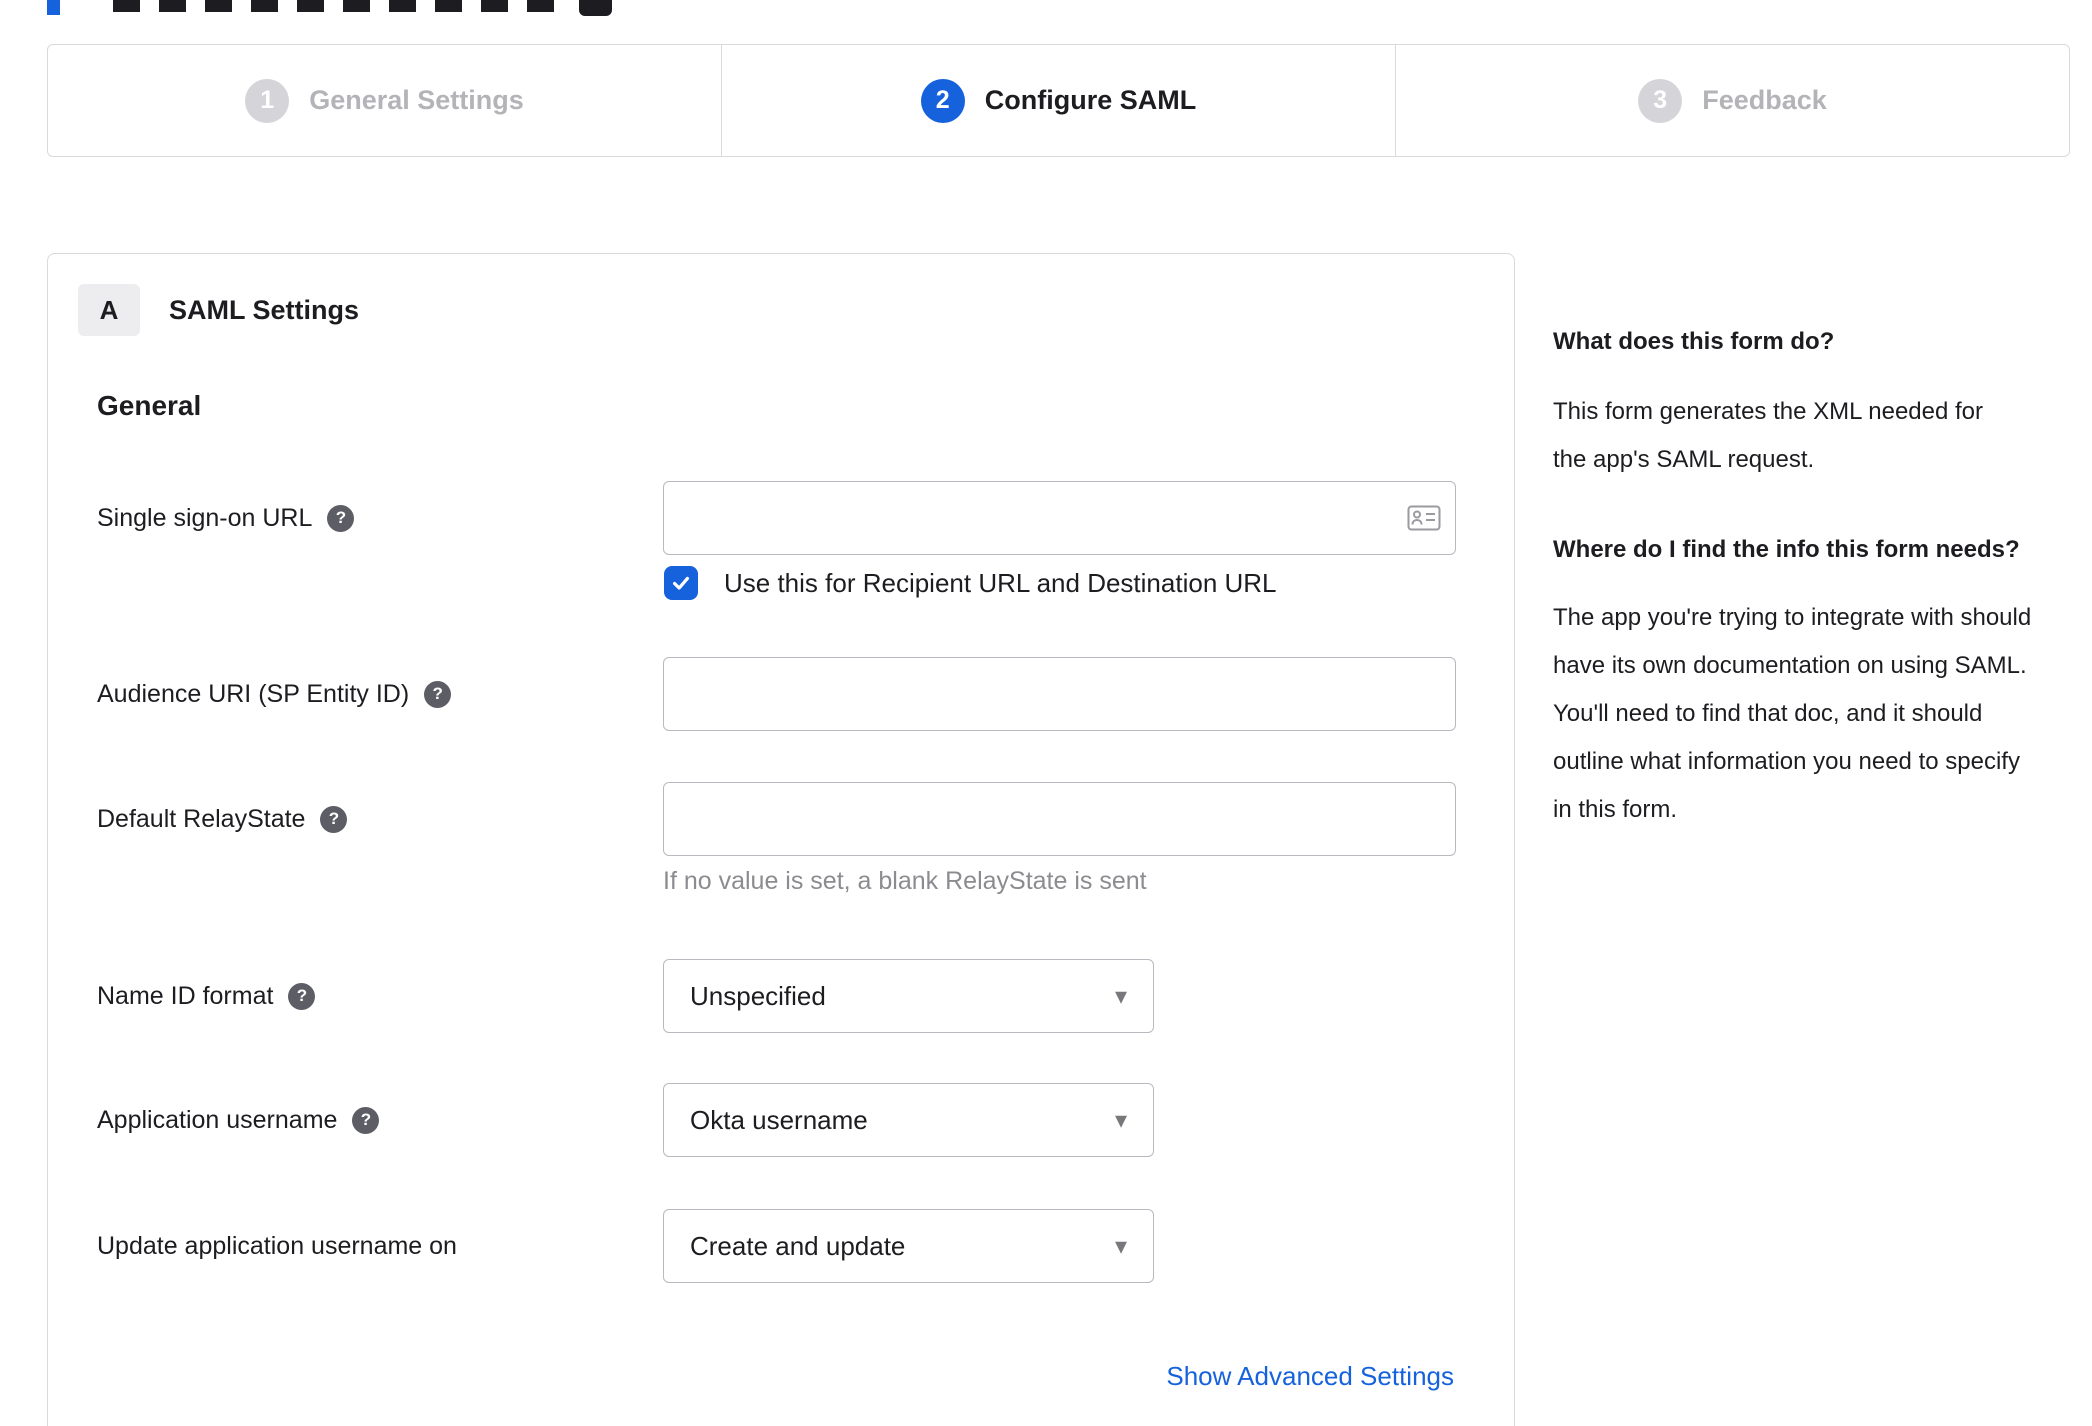 This screenshot has width=2092, height=1426. What do you see at coordinates (908, 996) in the screenshot?
I see `name-id-format-select: Unspecified ▾` at bounding box center [908, 996].